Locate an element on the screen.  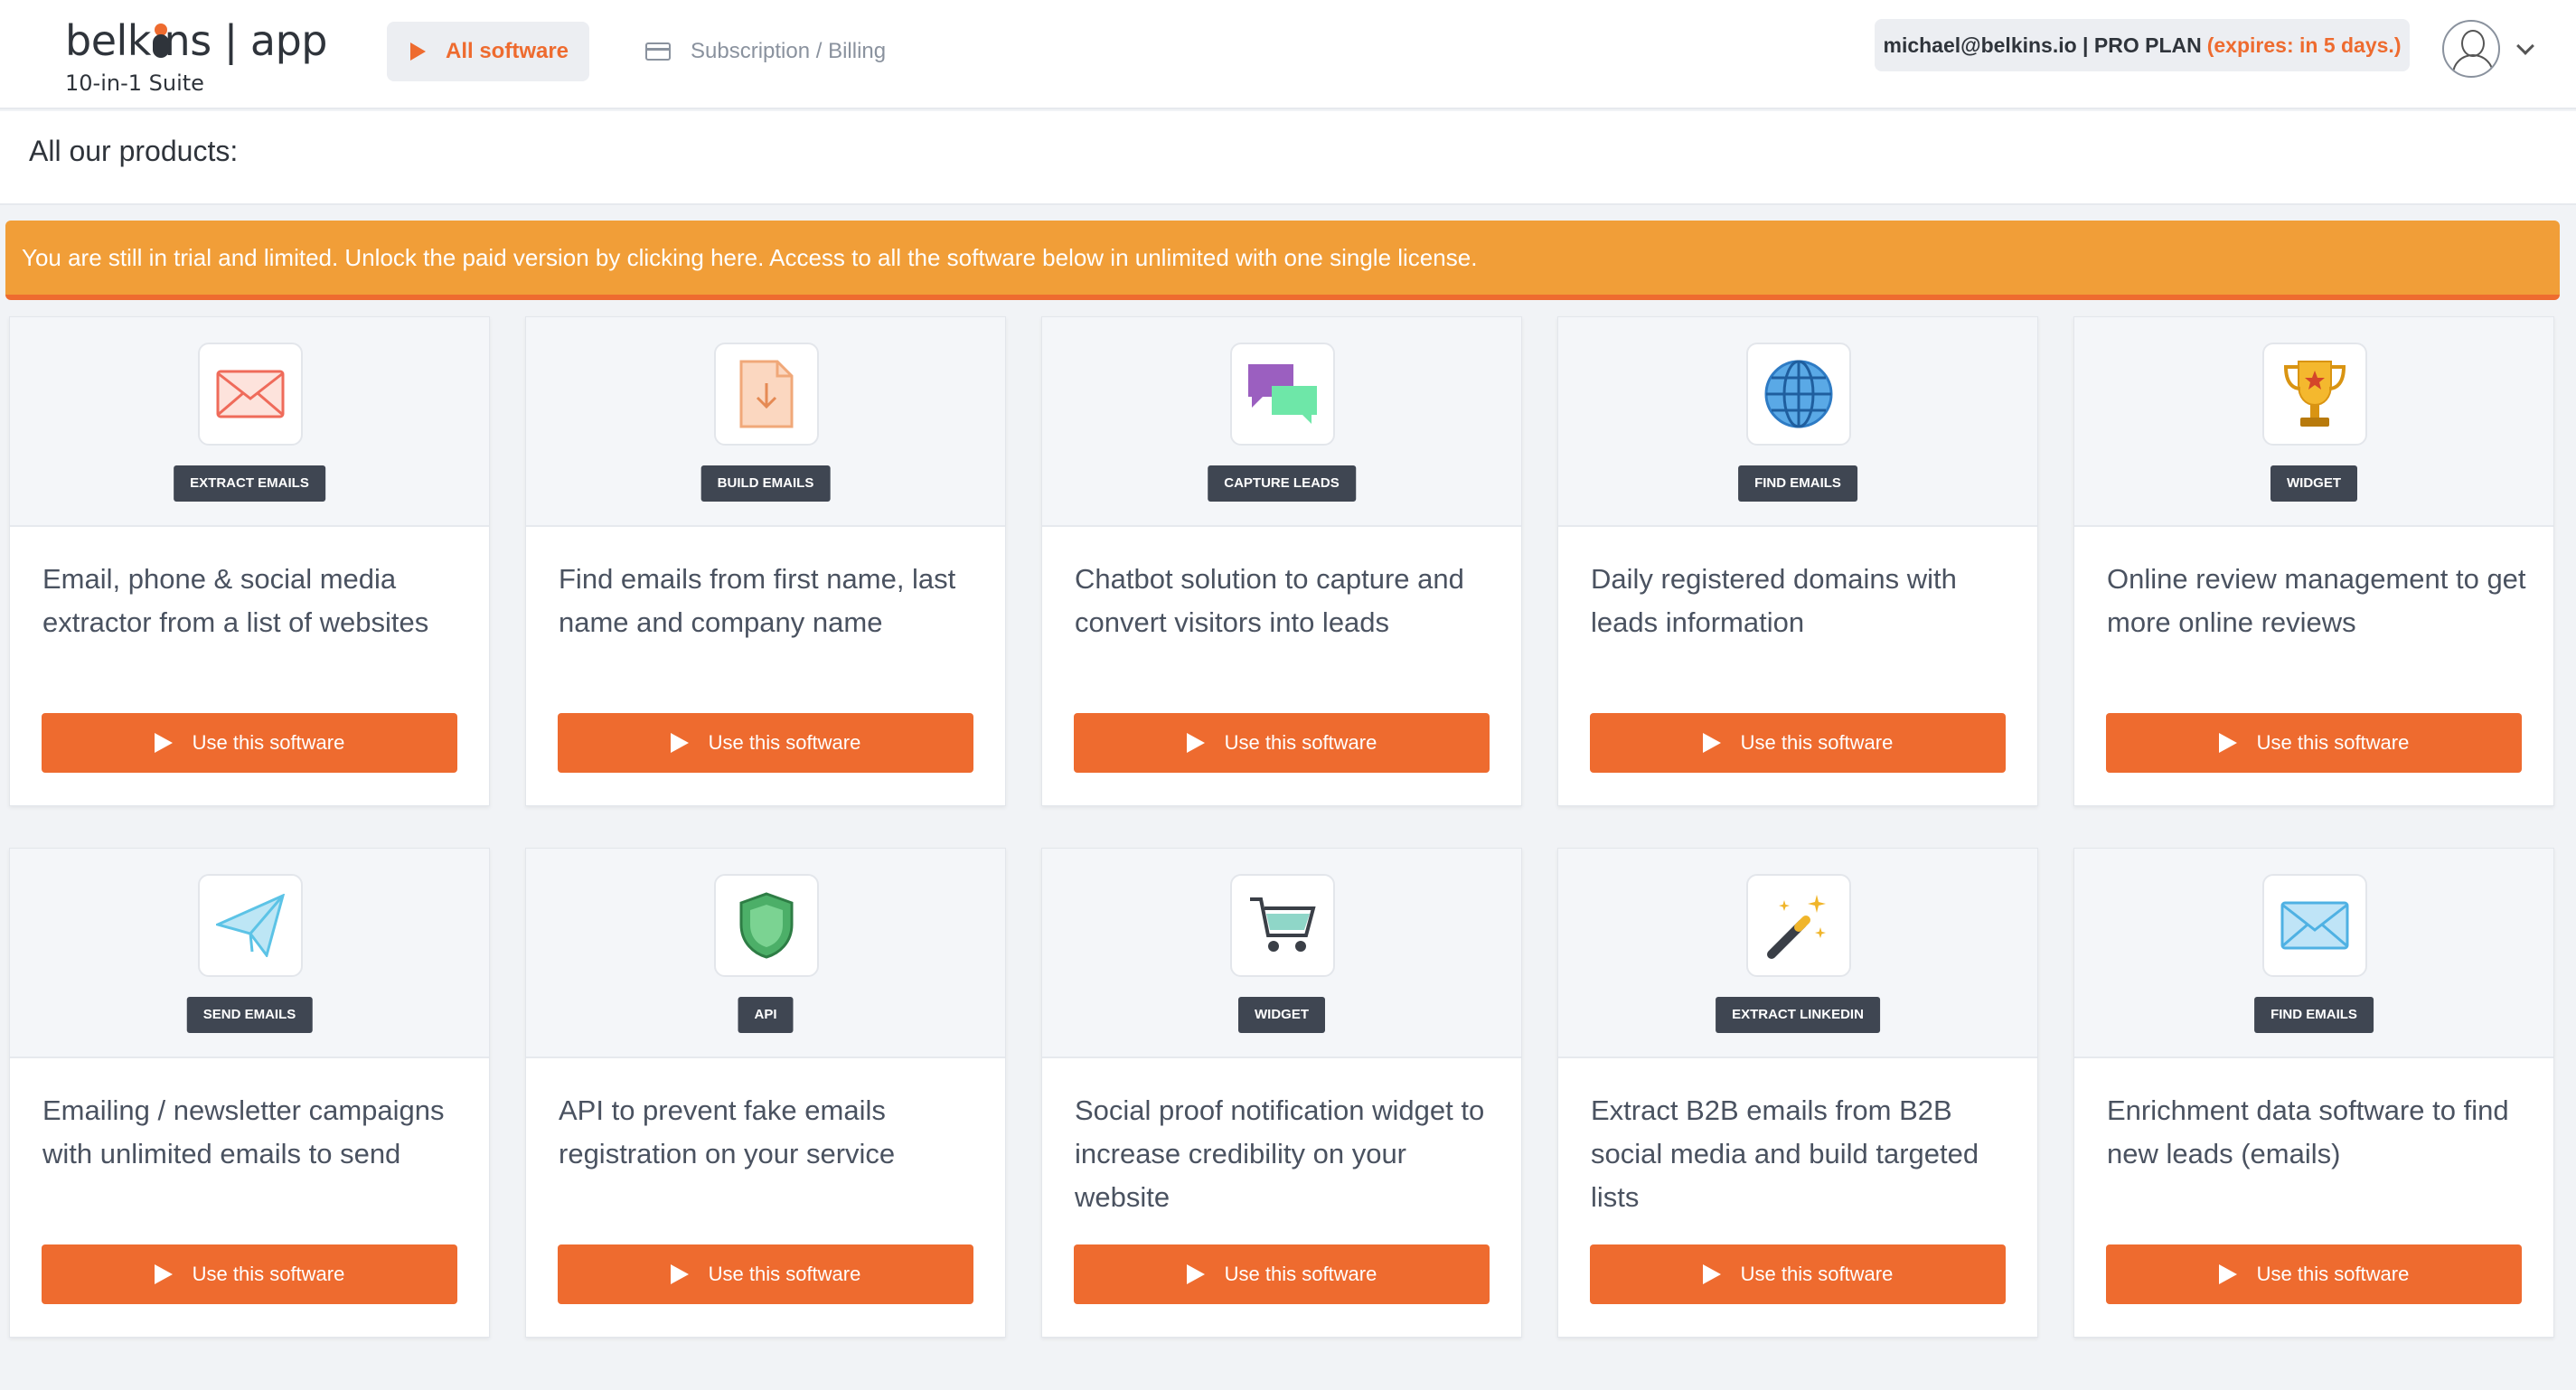
product-category-tag: API is located at coordinates (766, 1015).